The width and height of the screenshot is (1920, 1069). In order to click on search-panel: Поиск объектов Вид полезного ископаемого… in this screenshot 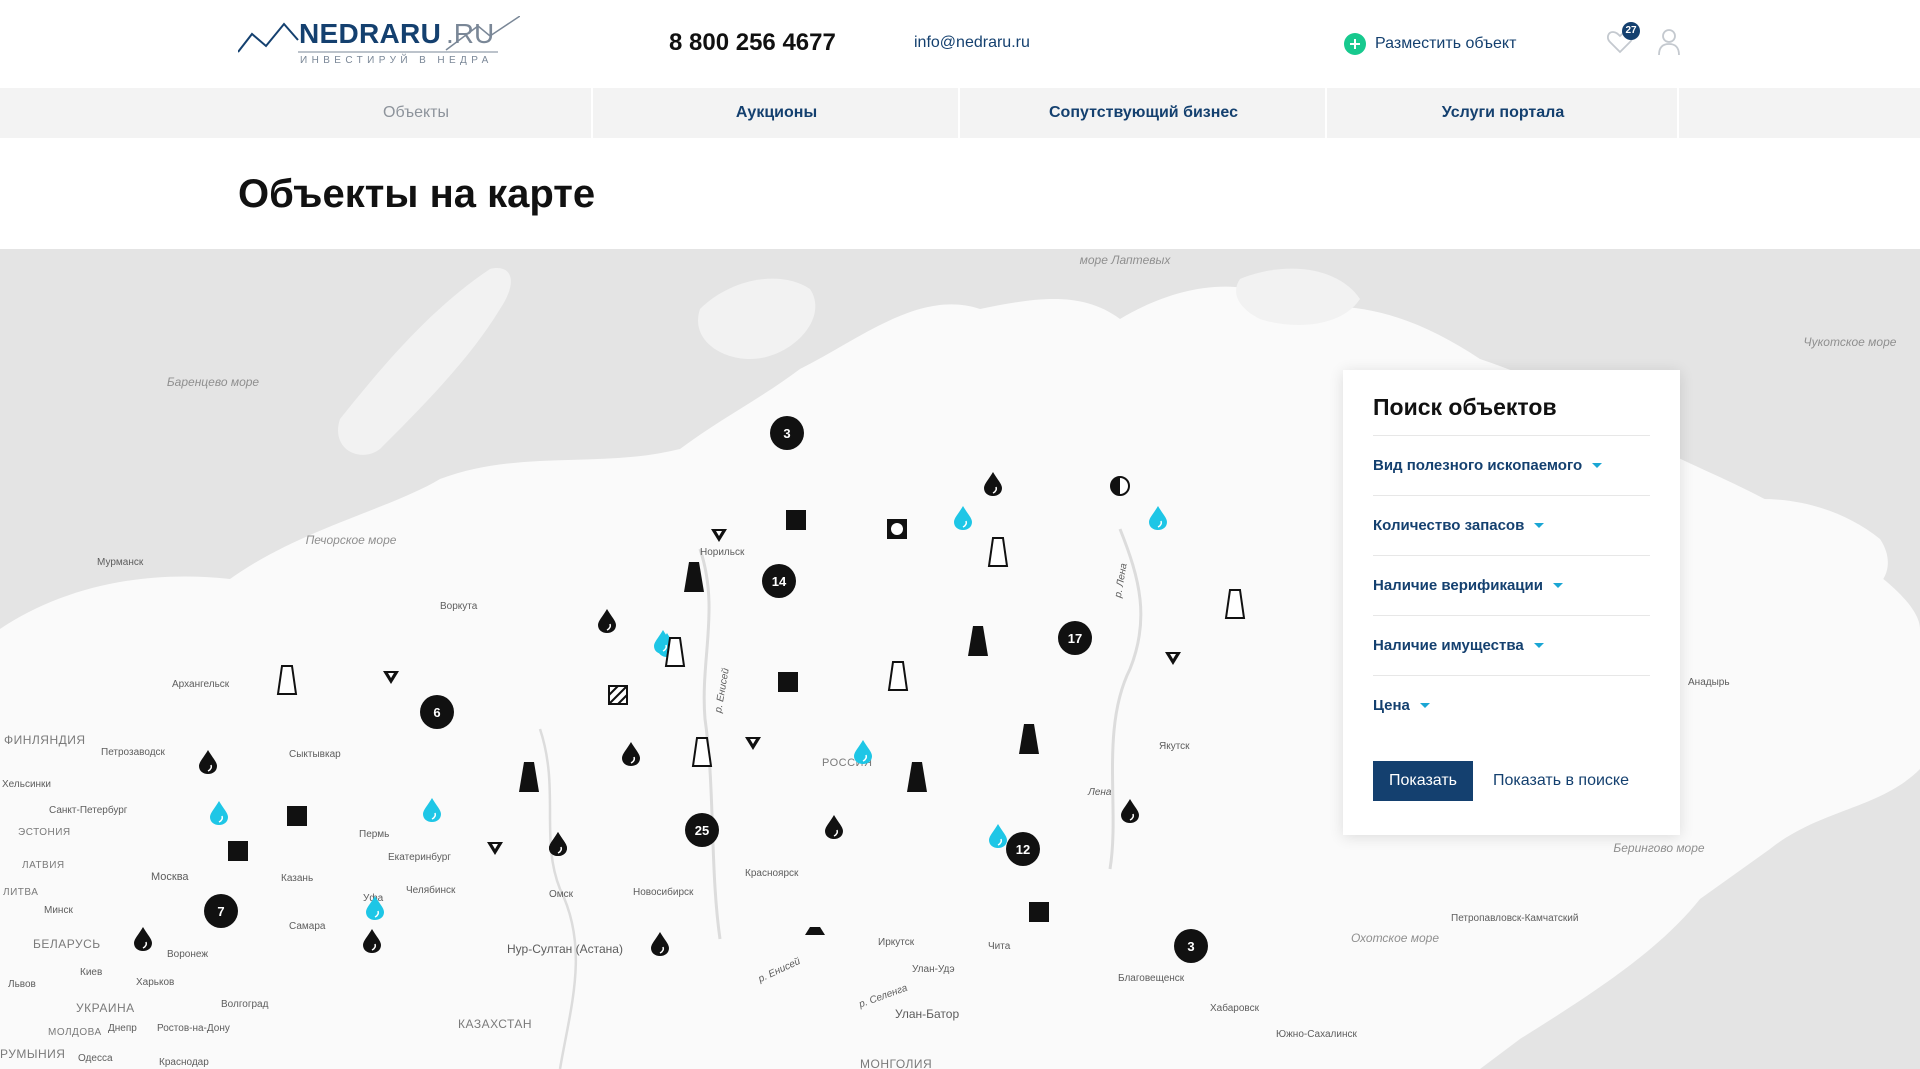, I will do `click(1511, 602)`.